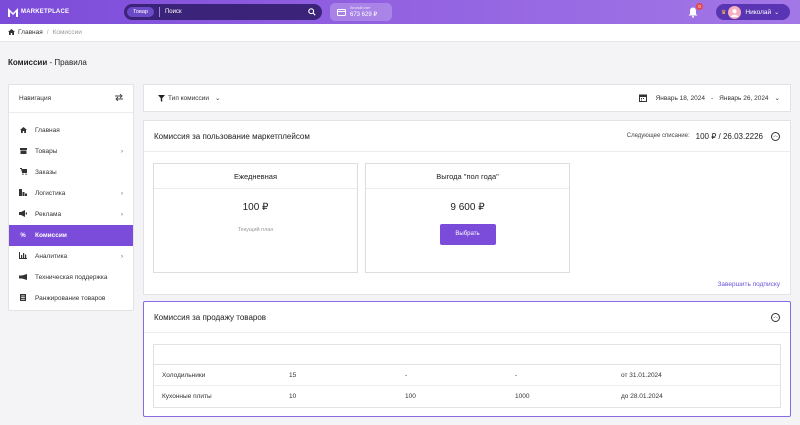 This screenshot has height=425, width=800. I want to click on cell-value: 10, so click(293, 396).